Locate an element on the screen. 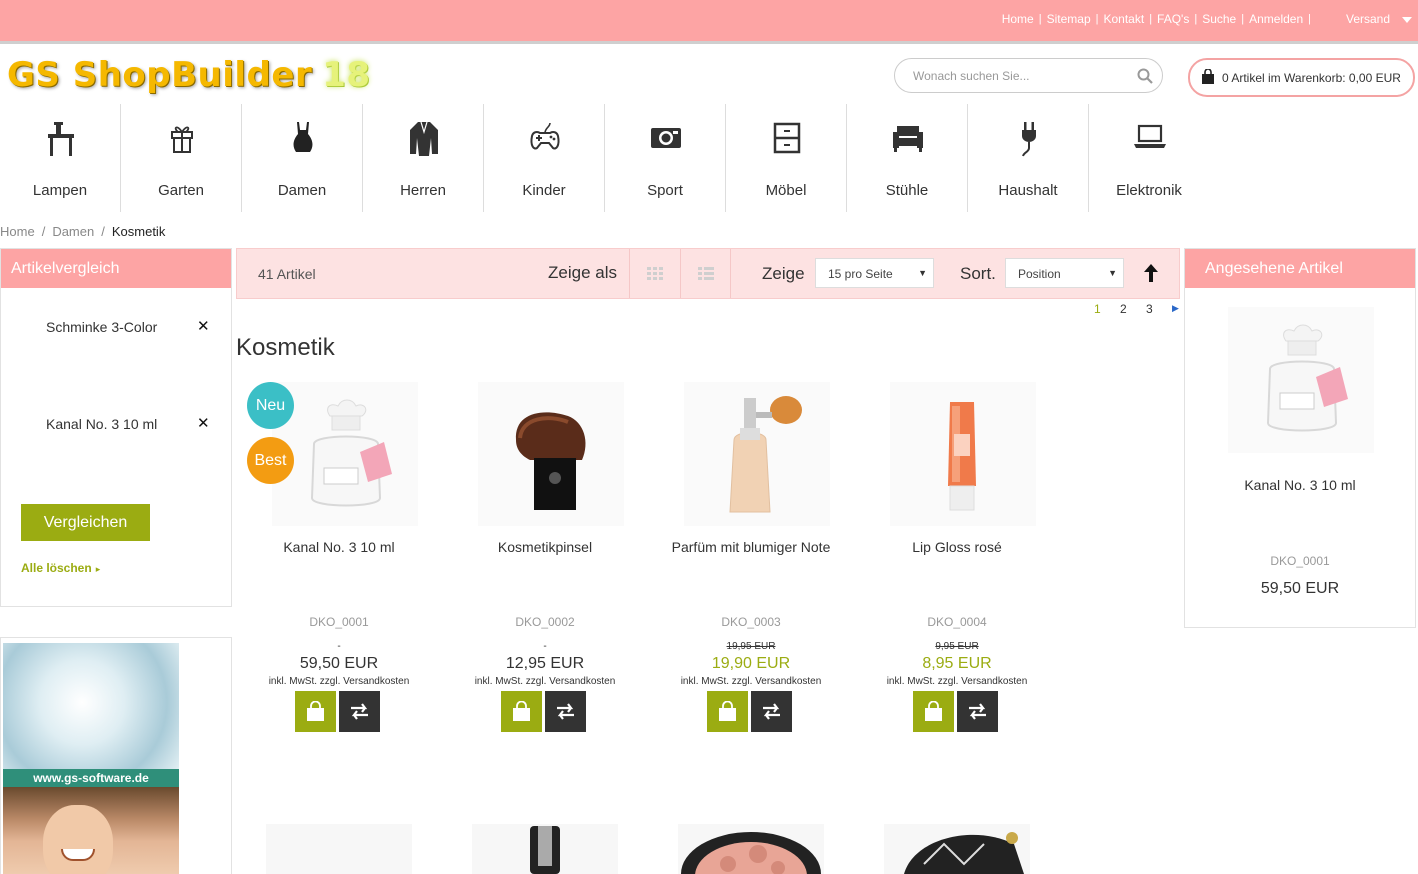 Image resolution: width=1418 pixels, height=874 pixels. compare-item: Kanal No. 3 10 ml is located at coordinates (101, 424).